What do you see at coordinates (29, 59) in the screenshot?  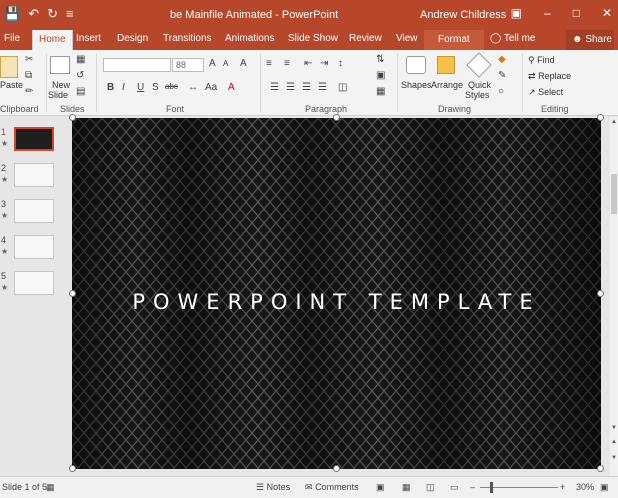 I see `cut-icon: ✂` at bounding box center [29, 59].